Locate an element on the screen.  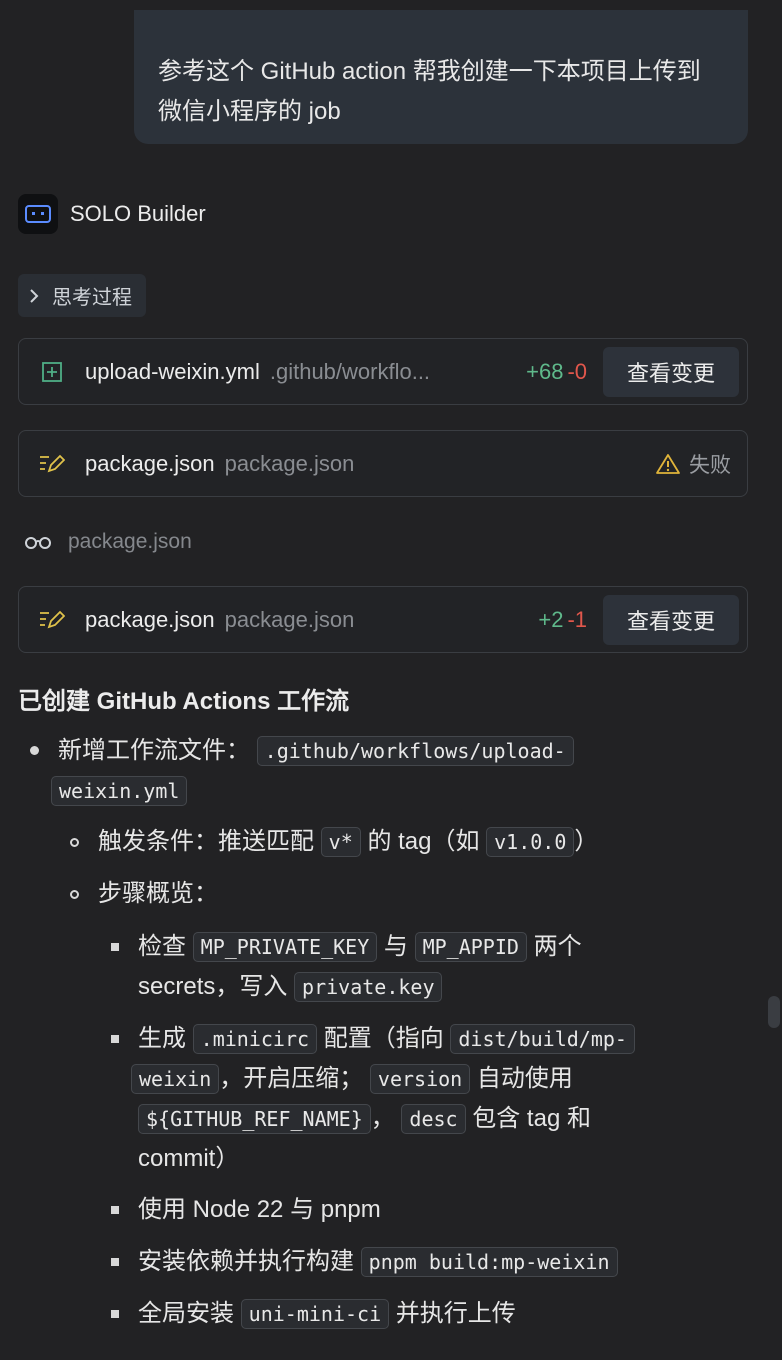
list-item: 使用 Node 22 与 pnpm is located at coordinates (259, 1209).